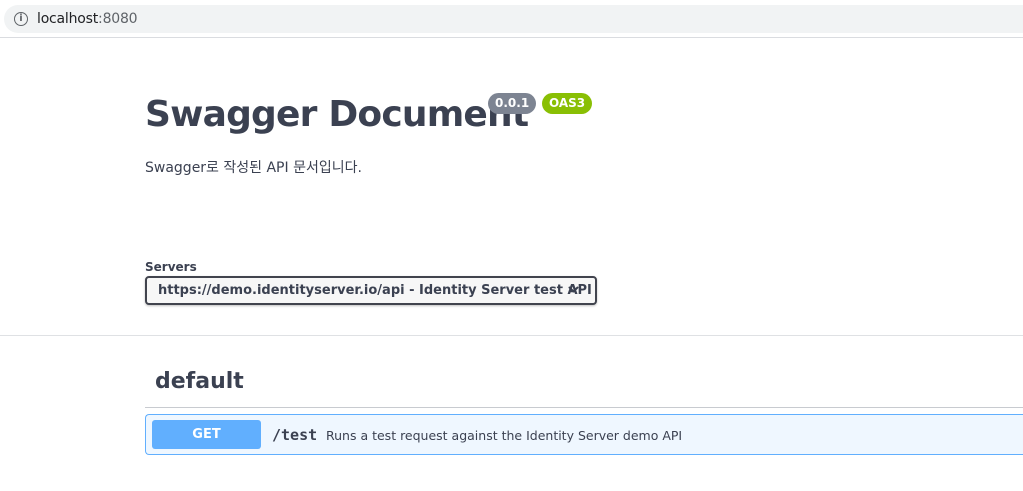 This screenshot has width=1023, height=491. Describe the element at coordinates (118, 19) in the screenshot. I see `url-port: :8080` at that location.